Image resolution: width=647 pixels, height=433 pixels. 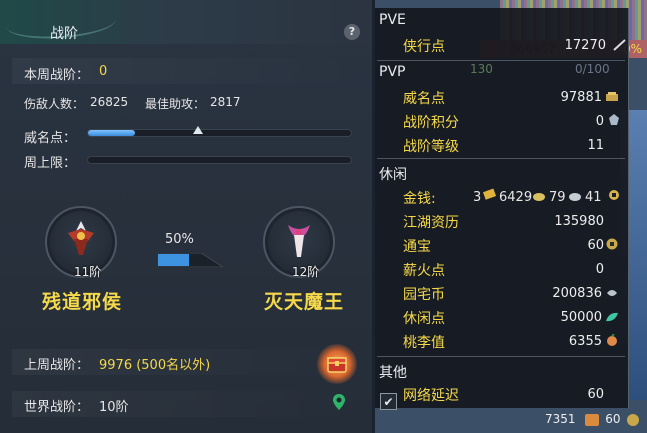 What do you see at coordinates (109, 102) in the screenshot?
I see `wounded-value: 26825` at bounding box center [109, 102].